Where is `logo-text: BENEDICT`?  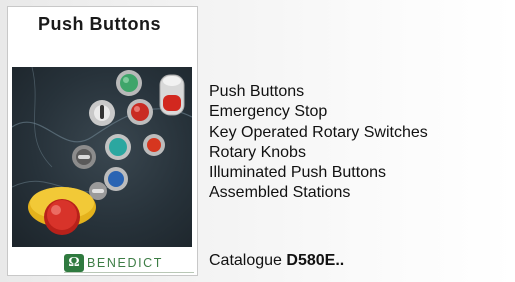 logo-text: BENEDICT is located at coordinates (125, 263).